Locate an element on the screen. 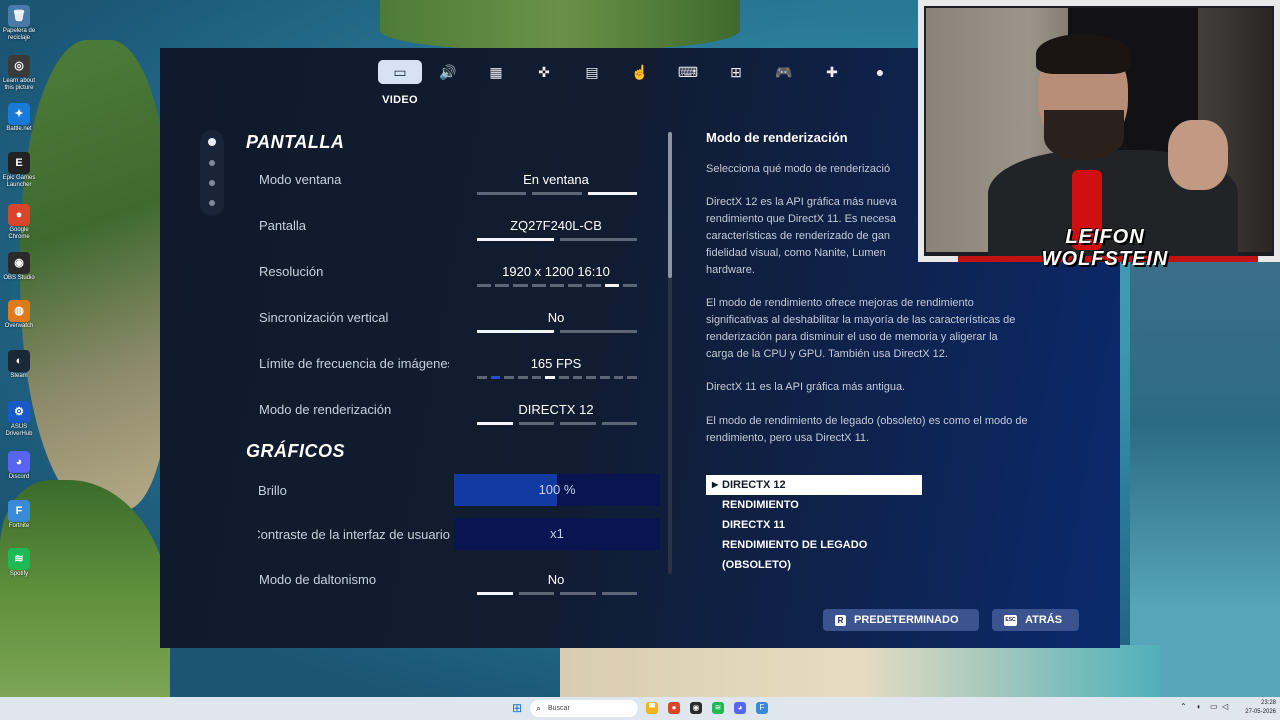 The height and width of the screenshot is (720, 1280). default-button: R PREDETERMINADO is located at coordinates (901, 620).